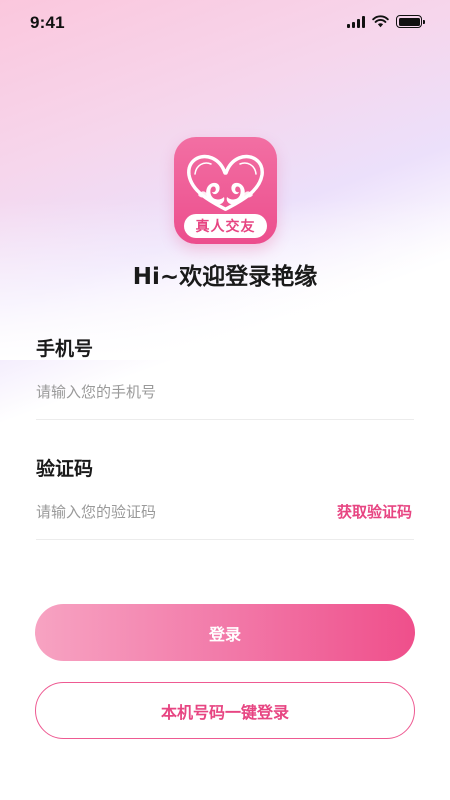 This screenshot has height=800, width=450. What do you see at coordinates (225, 632) in the screenshot?
I see `login-button: 登录` at bounding box center [225, 632].